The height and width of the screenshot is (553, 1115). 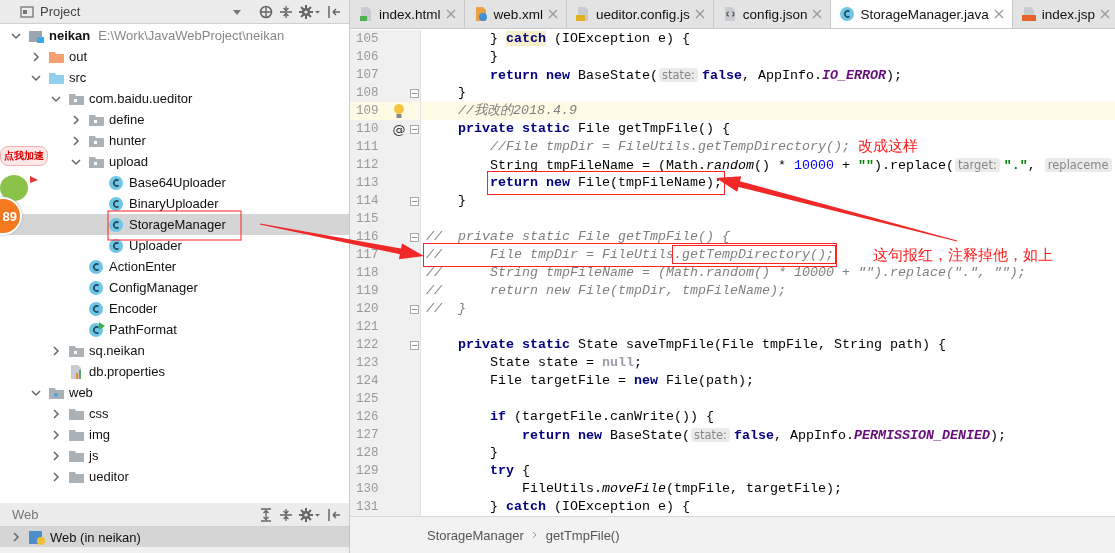 I want to click on line-number: 113, so click(x=367, y=183).